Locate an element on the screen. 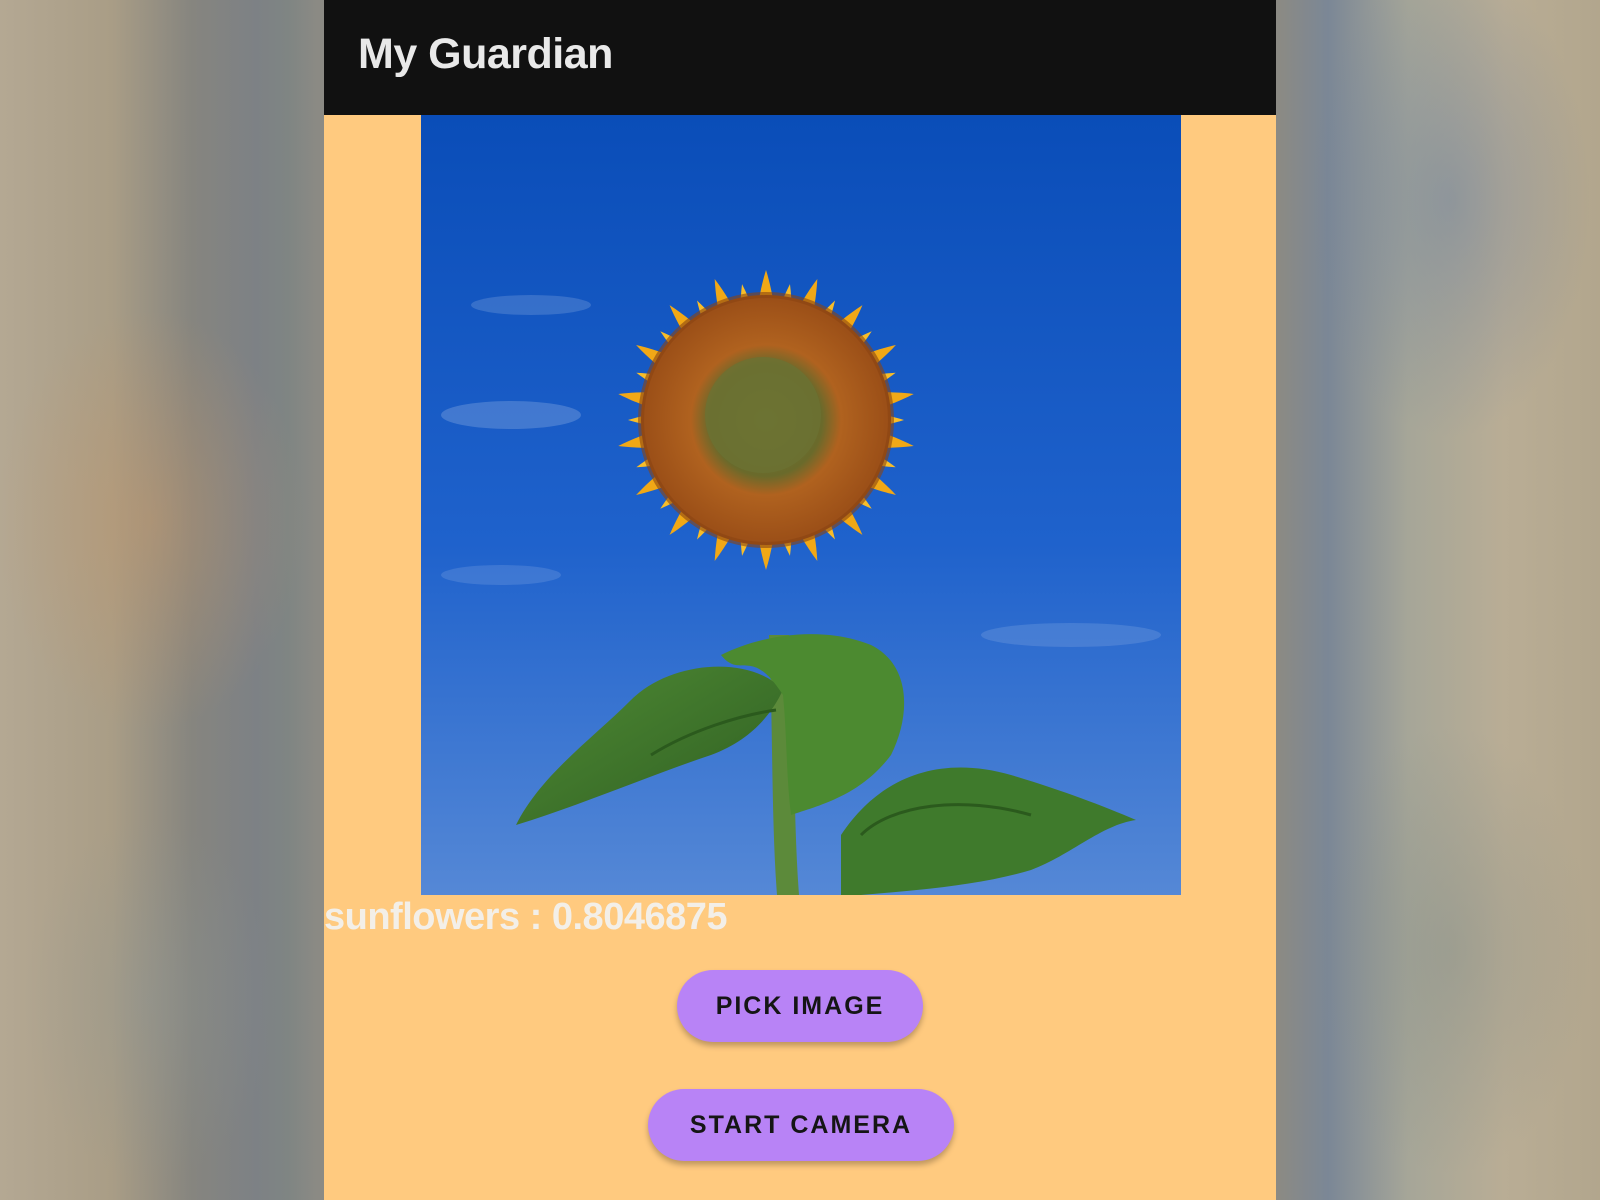  app-title: My Guardian is located at coordinates (485, 54).